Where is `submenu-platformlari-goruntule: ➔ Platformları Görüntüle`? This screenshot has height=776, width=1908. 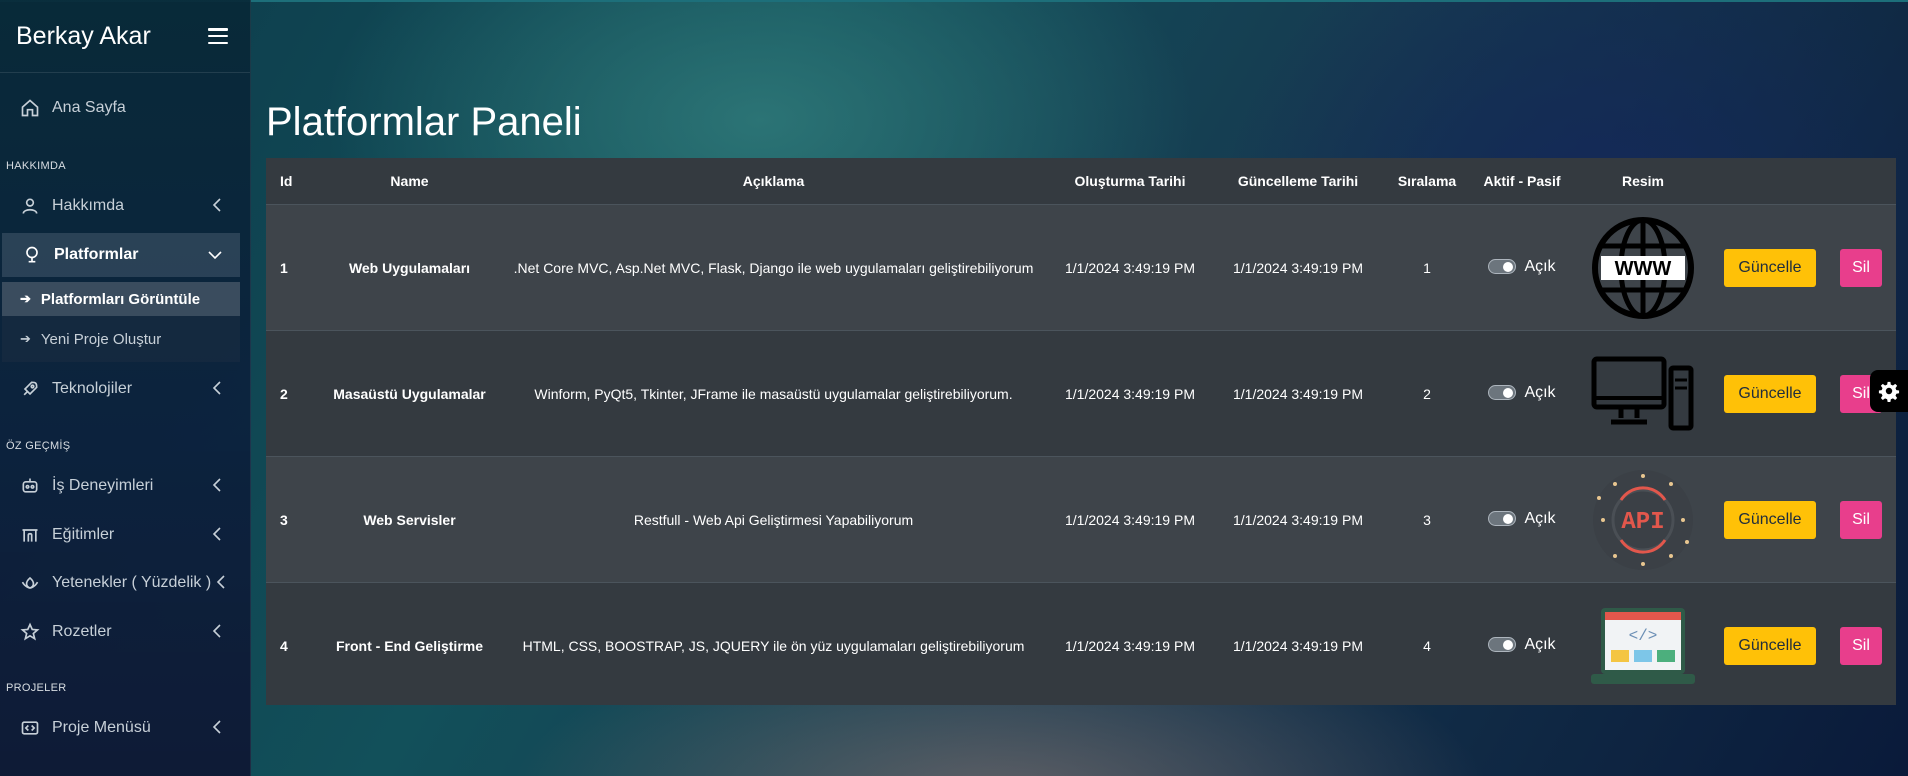 submenu-platformlari-goruntule: ➔ Platformları Görüntüle is located at coordinates (121, 299).